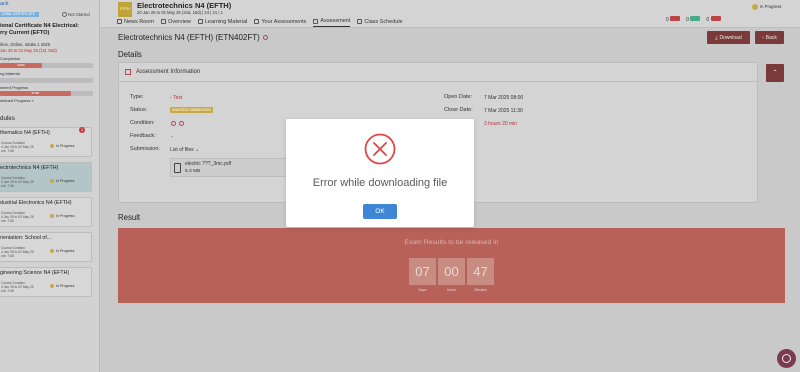 The width and height of the screenshot is (800, 372). What do you see at coordinates (380, 149) in the screenshot?
I see `error-x-icon` at bounding box center [380, 149].